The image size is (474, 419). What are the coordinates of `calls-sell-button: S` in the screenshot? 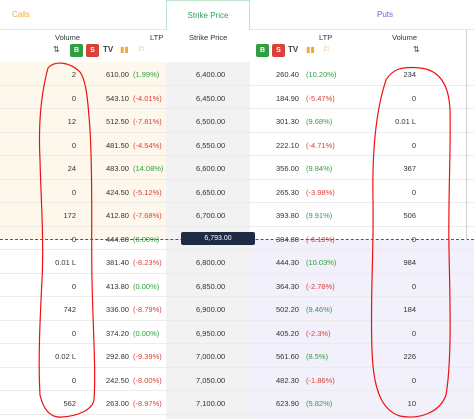 It's located at (92, 50).